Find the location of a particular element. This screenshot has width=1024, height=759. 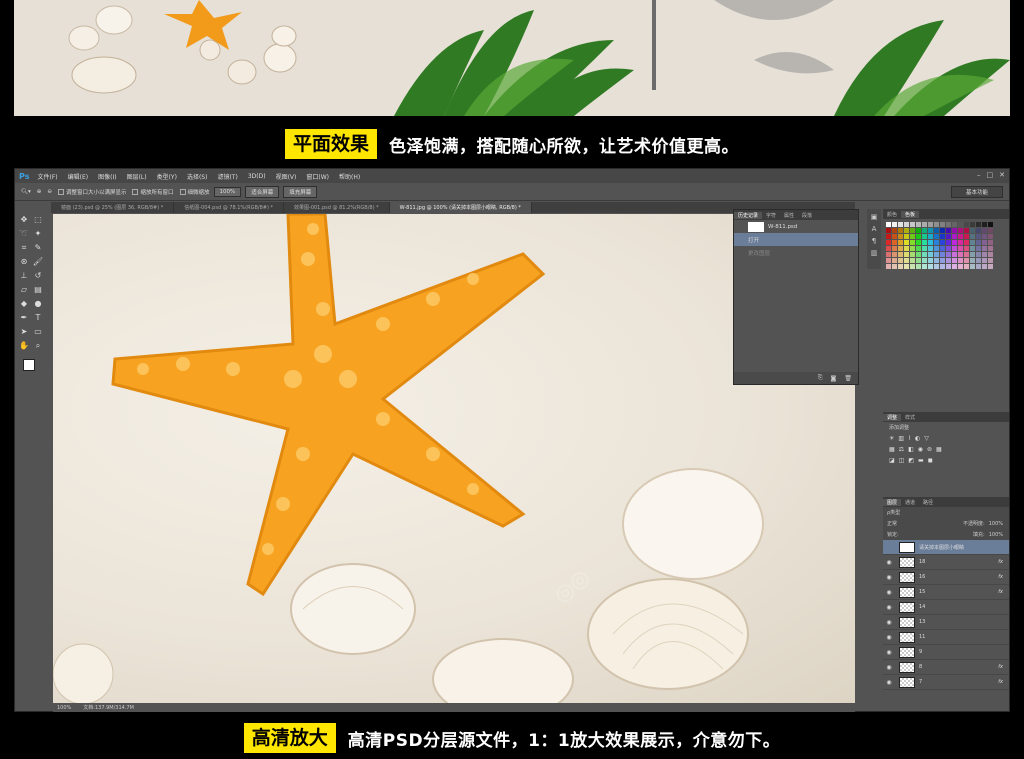

layer-row: ◉ 18 fx is located at coordinates (946, 562).